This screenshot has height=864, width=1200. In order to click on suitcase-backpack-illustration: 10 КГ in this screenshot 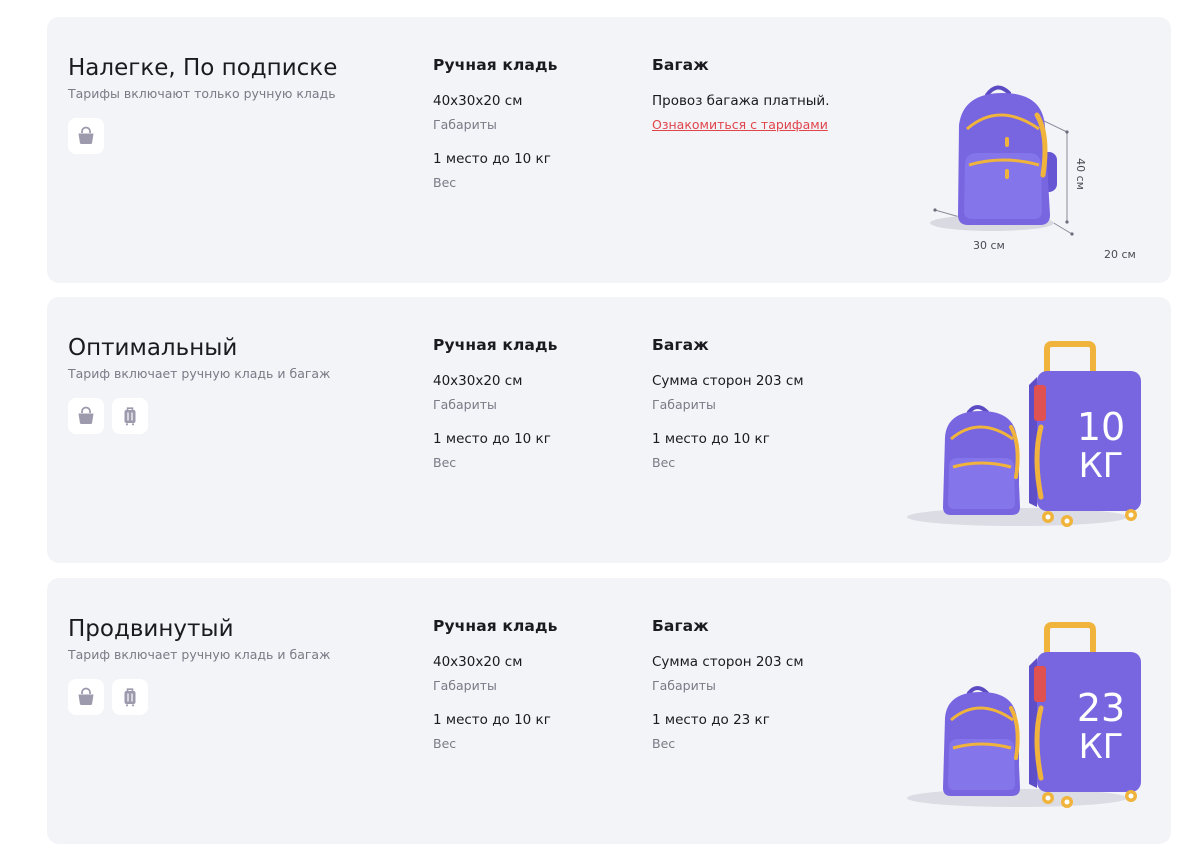, I will do `click(1017, 439)`.